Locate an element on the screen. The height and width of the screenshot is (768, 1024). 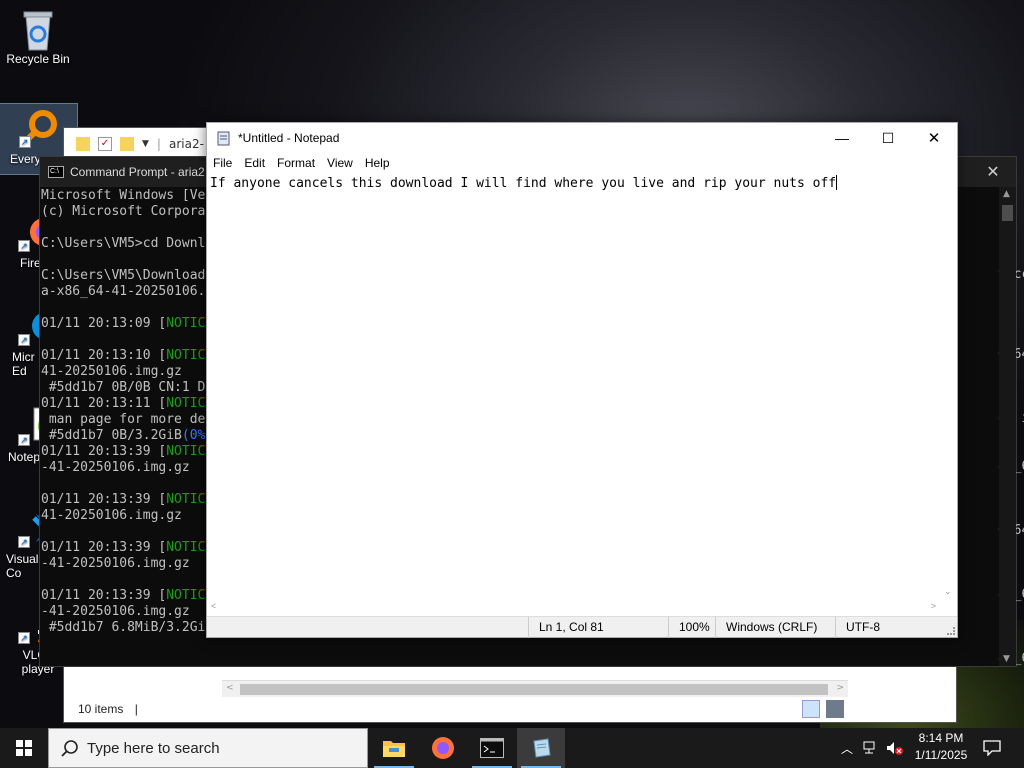
show-hidden-icons-button: ︿ is located at coordinates (847, 748).